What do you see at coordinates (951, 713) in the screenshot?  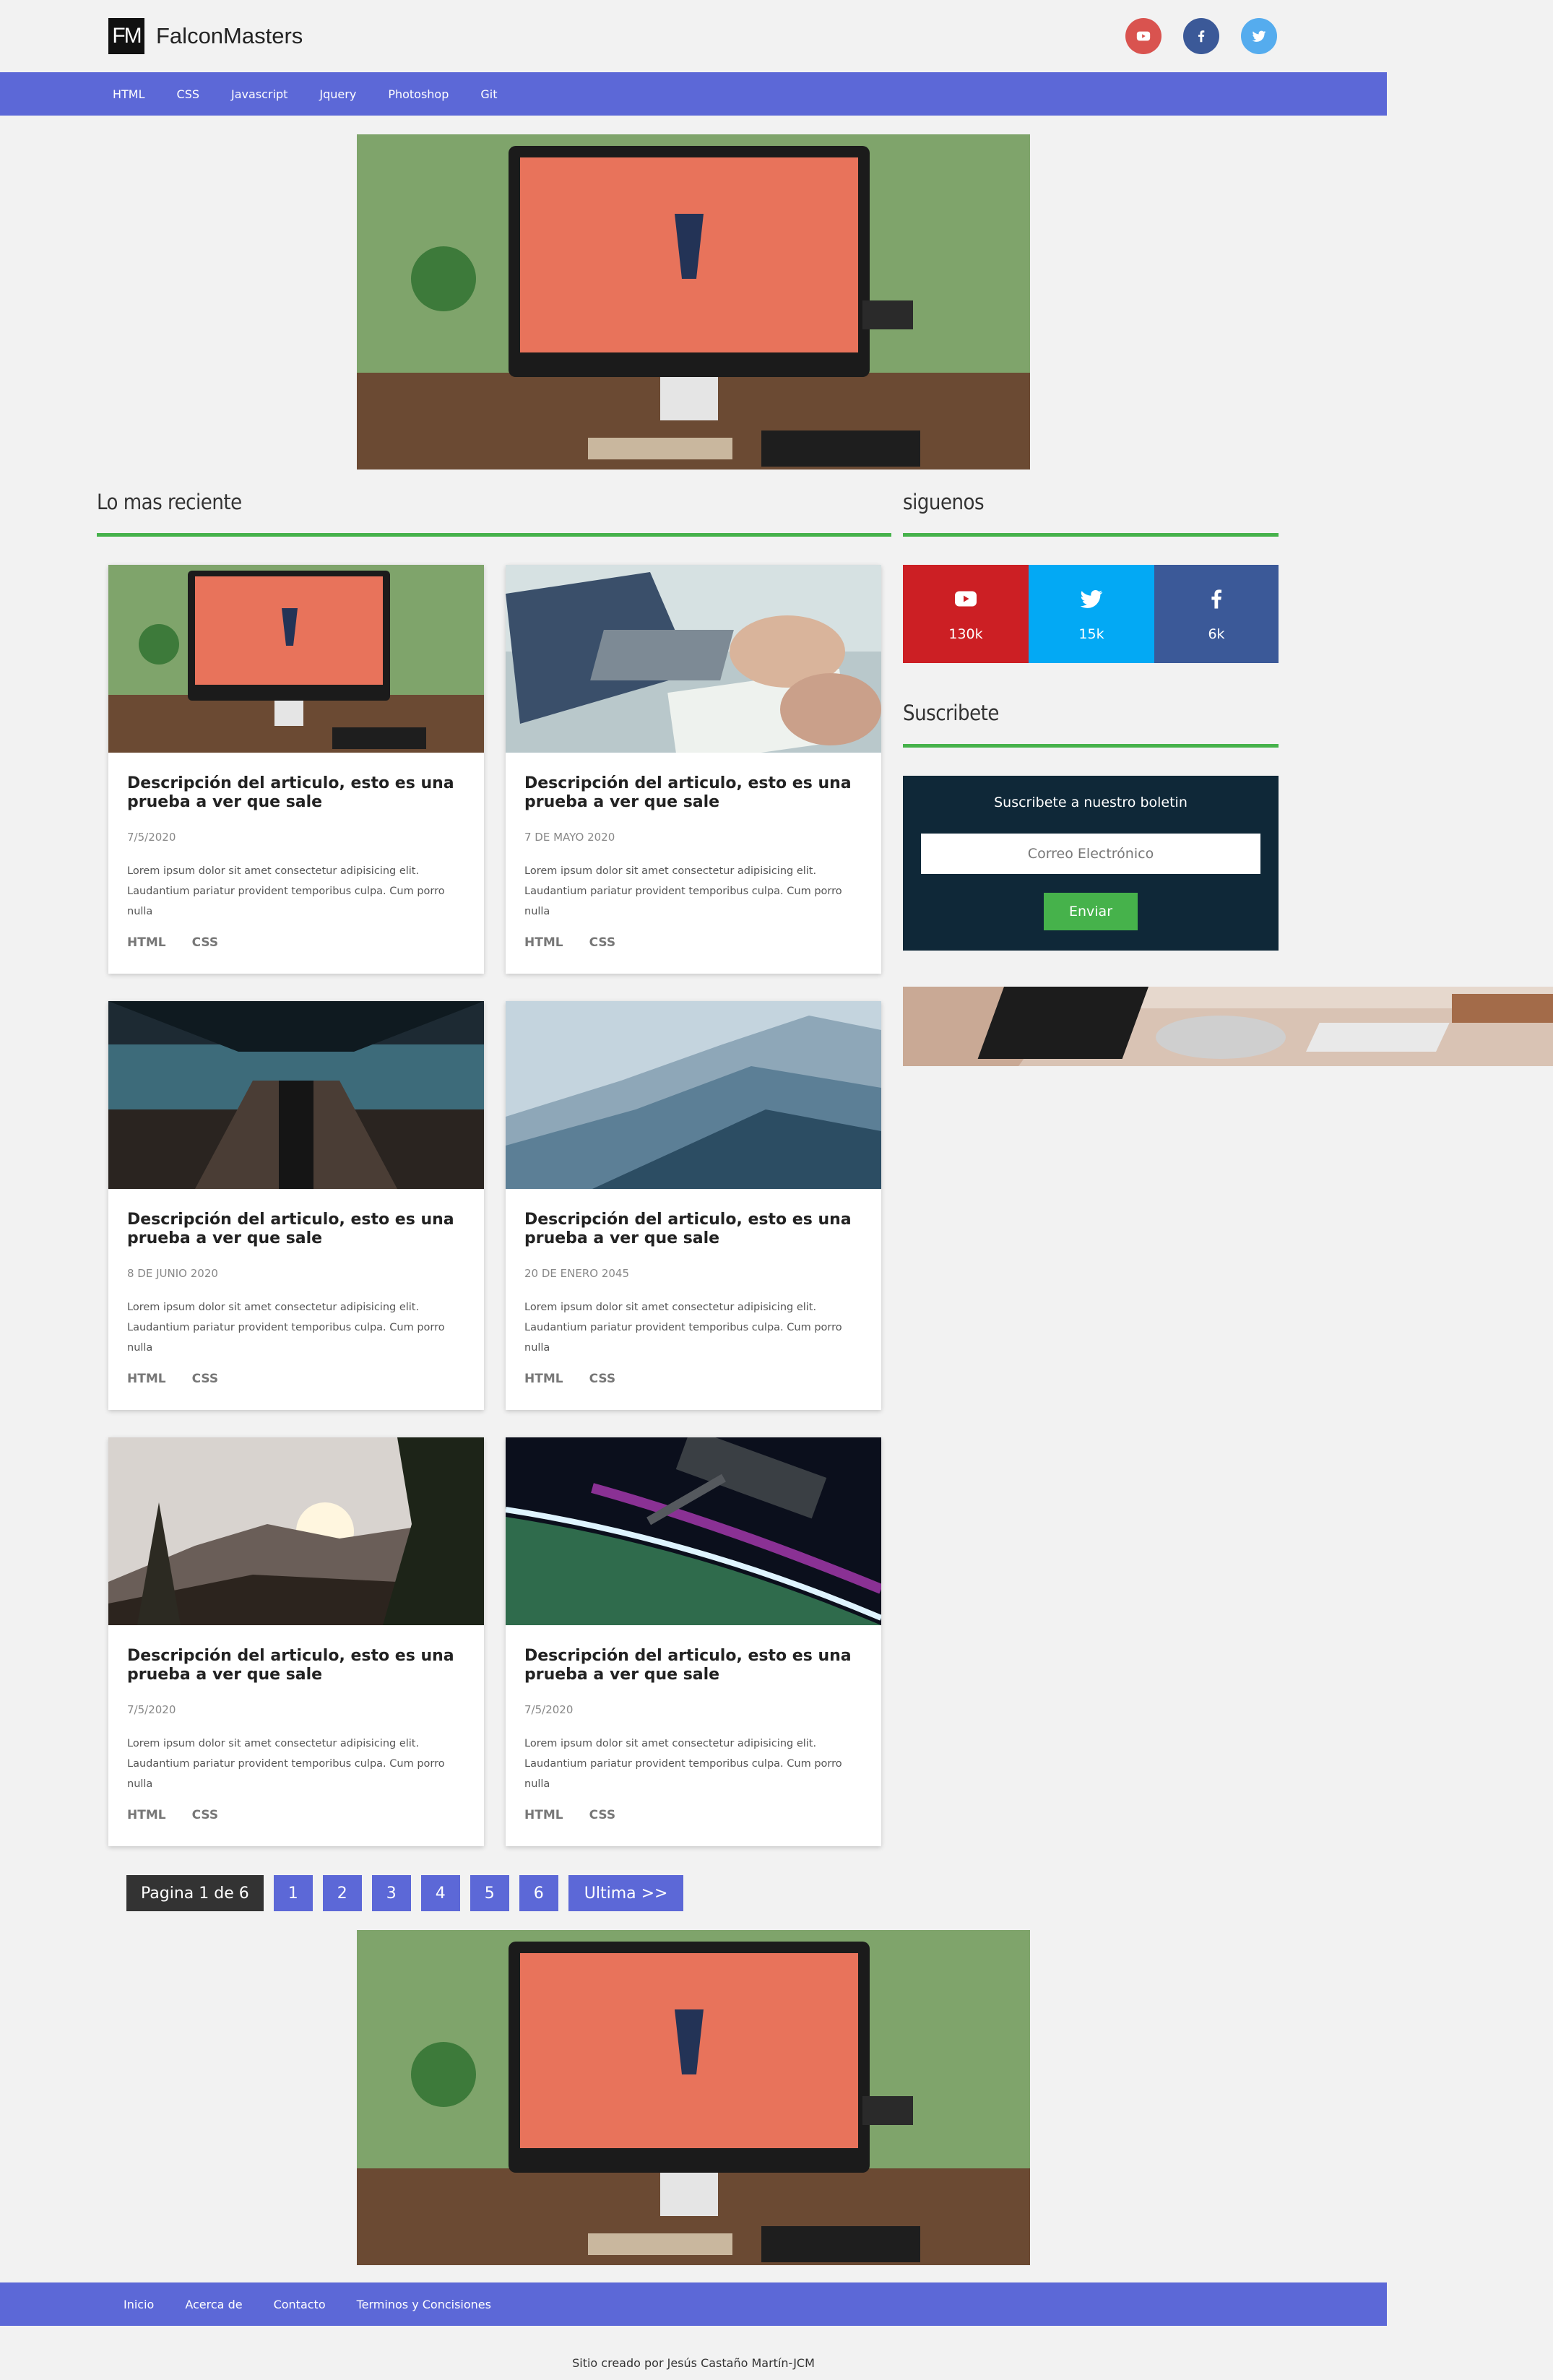 I see `subscribe-section-title: Suscribete` at bounding box center [951, 713].